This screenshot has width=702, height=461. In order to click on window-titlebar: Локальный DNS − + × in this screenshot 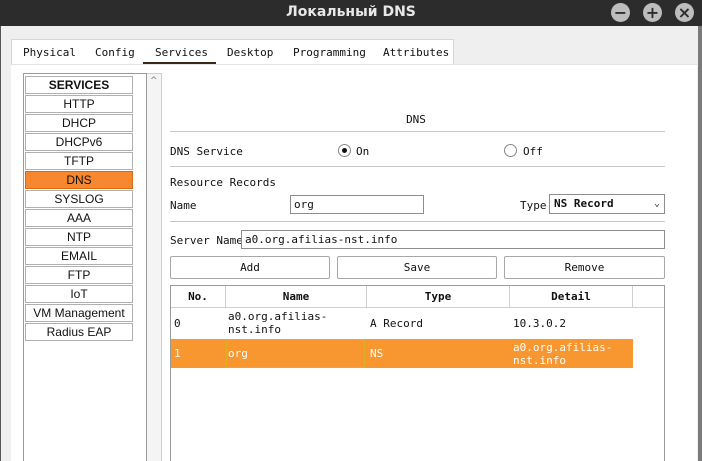, I will do `click(351, 13)`.